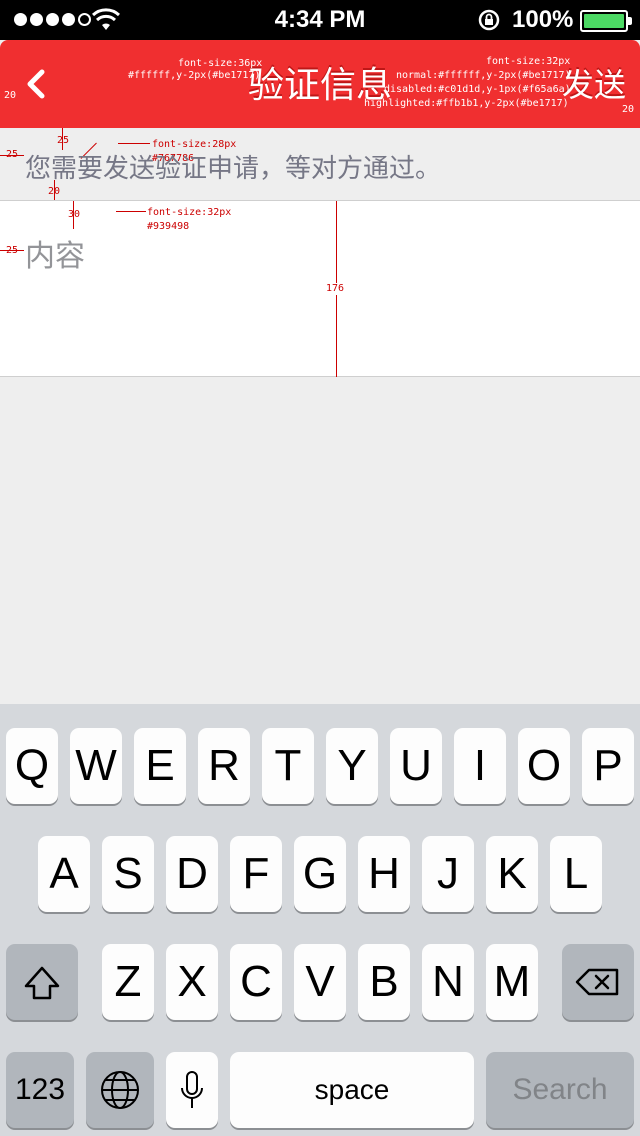 The width and height of the screenshot is (640, 1136). I want to click on key-d: D, so click(192, 874).